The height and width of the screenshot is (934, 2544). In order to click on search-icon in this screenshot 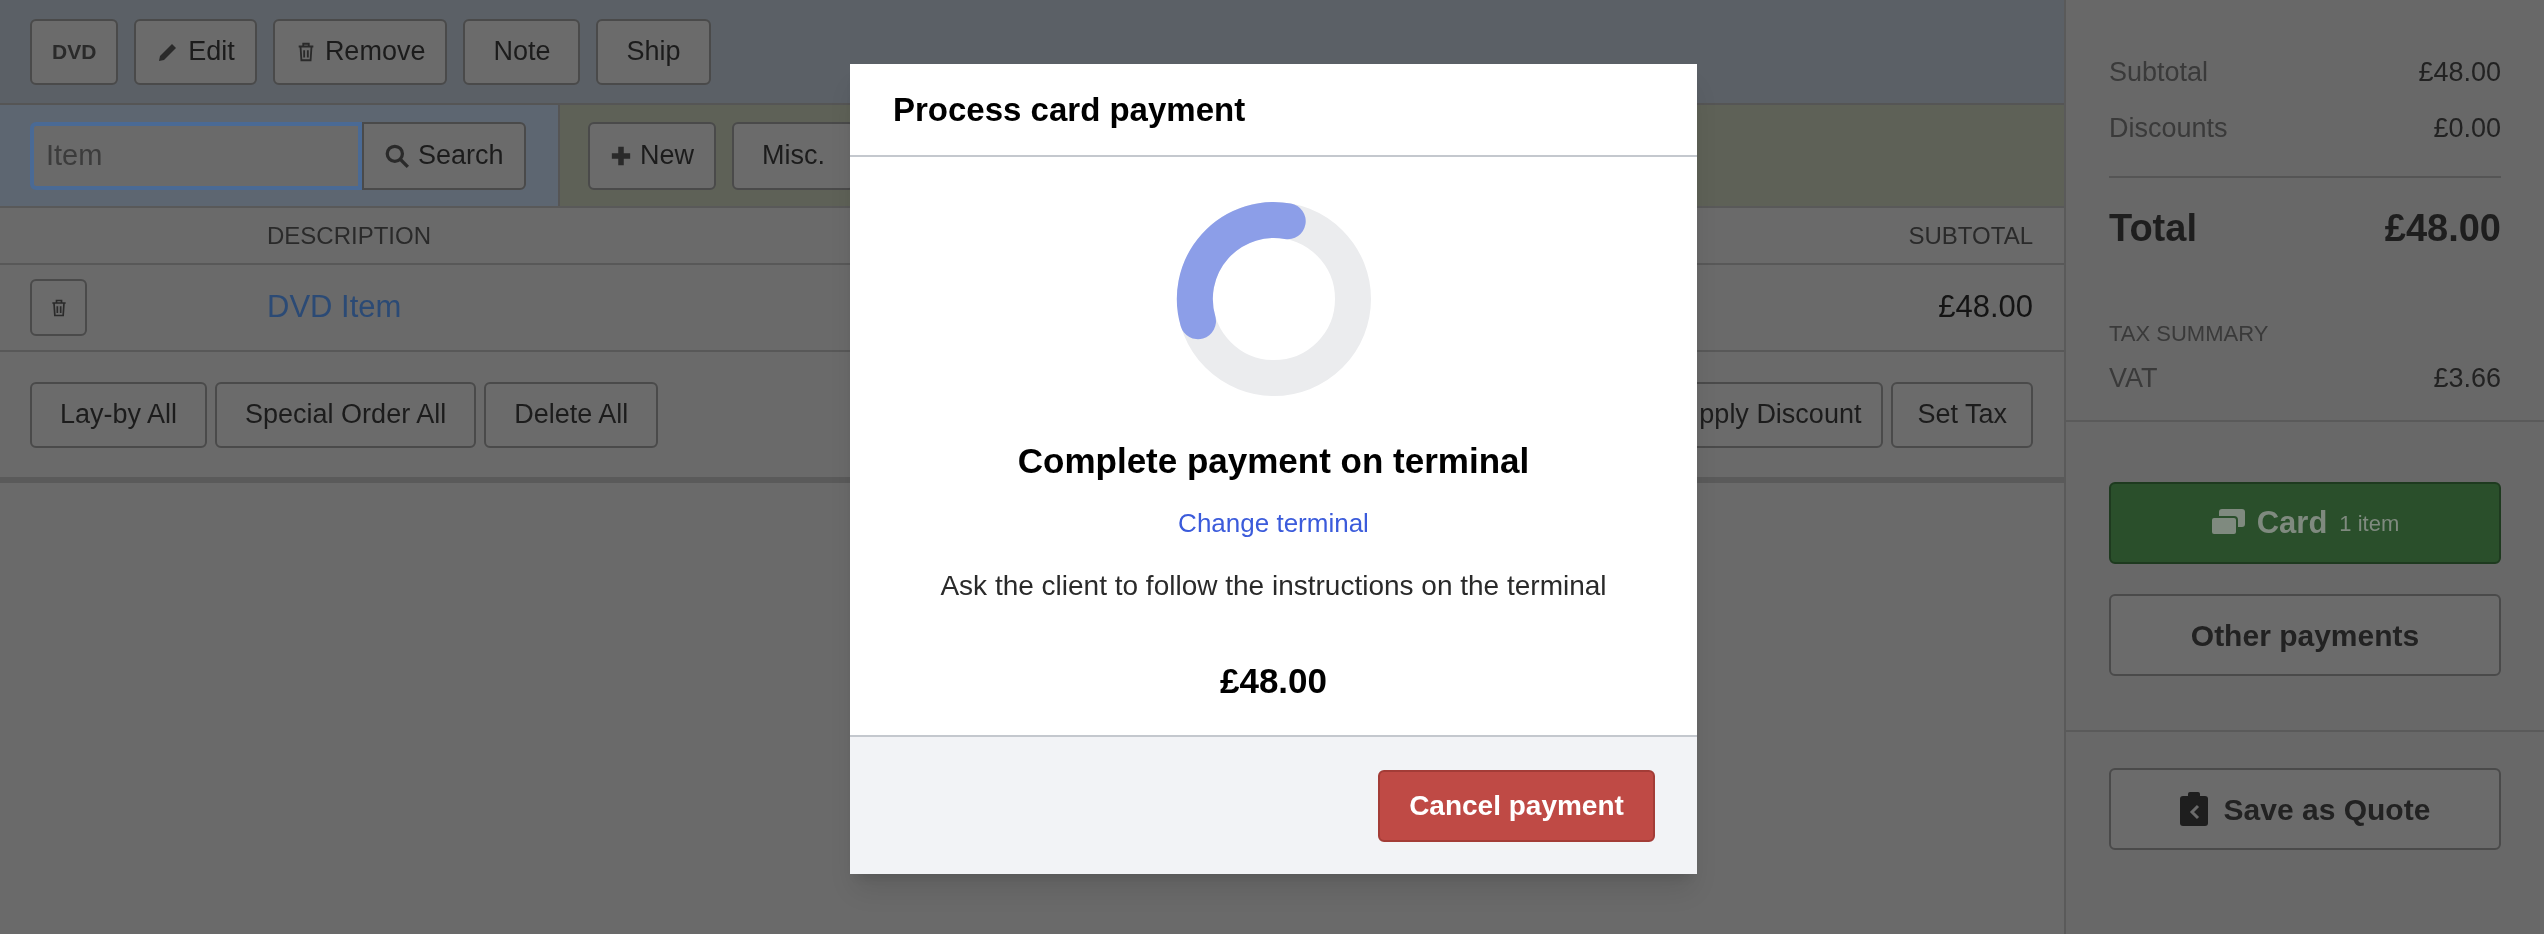, I will do `click(397, 155)`.